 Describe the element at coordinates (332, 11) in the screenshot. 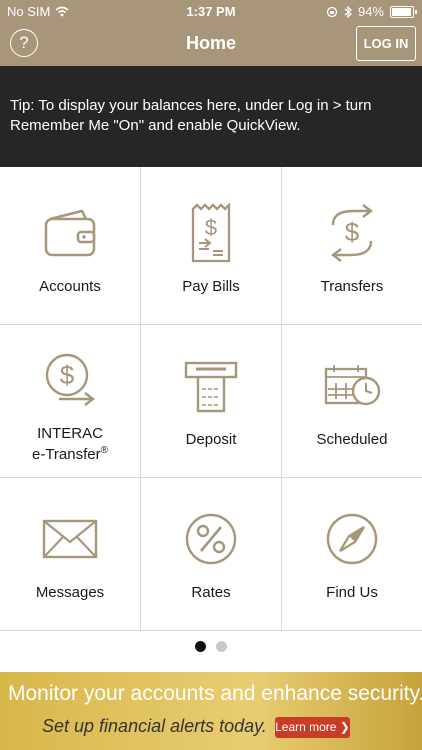

I see `orientation-lock-icon` at that location.